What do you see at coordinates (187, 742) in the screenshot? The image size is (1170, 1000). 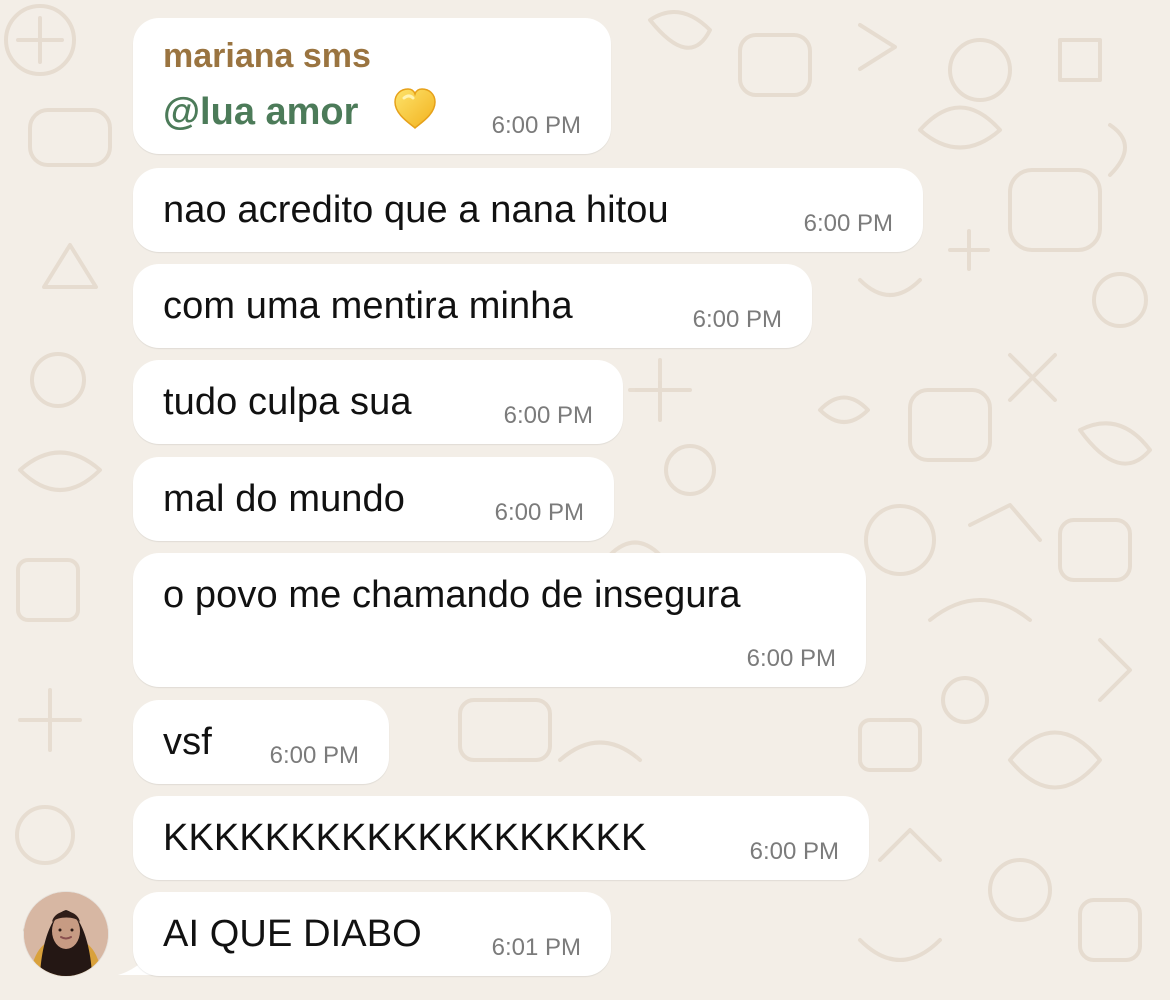 I see `message-text: vsf` at bounding box center [187, 742].